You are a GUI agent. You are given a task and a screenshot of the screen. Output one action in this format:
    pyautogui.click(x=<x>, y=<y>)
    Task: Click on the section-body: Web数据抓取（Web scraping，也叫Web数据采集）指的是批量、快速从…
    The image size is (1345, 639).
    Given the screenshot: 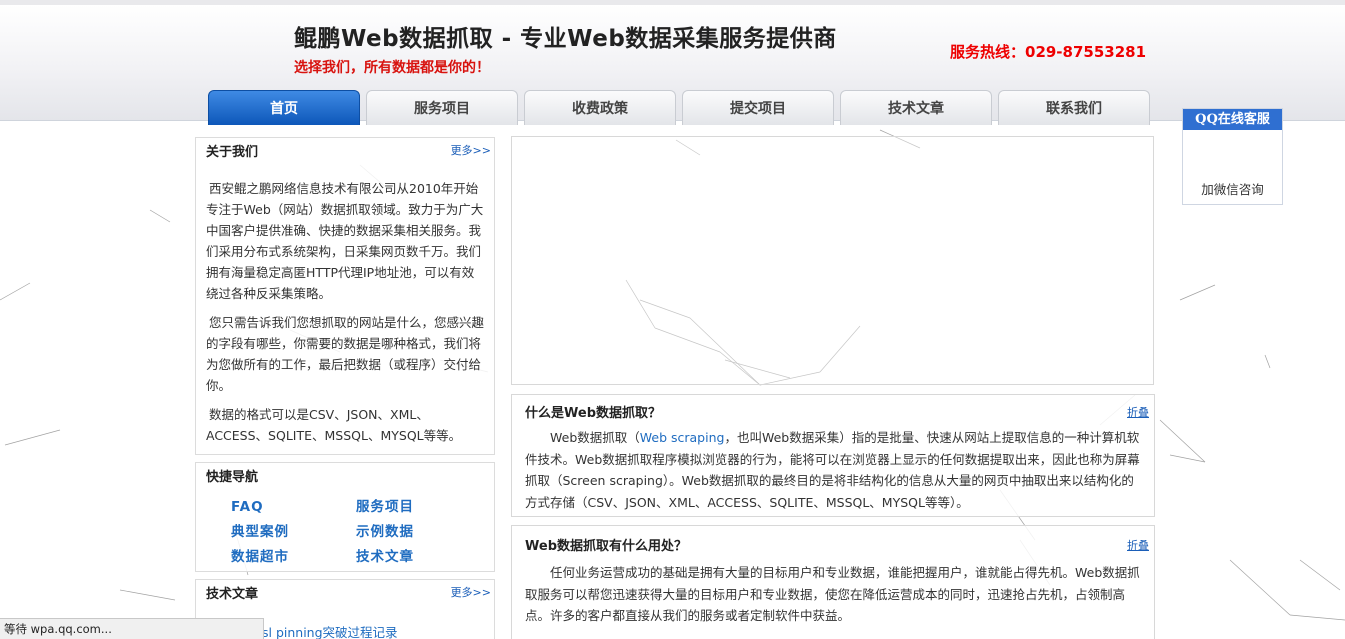 What is the action you would take?
    pyautogui.click(x=833, y=470)
    